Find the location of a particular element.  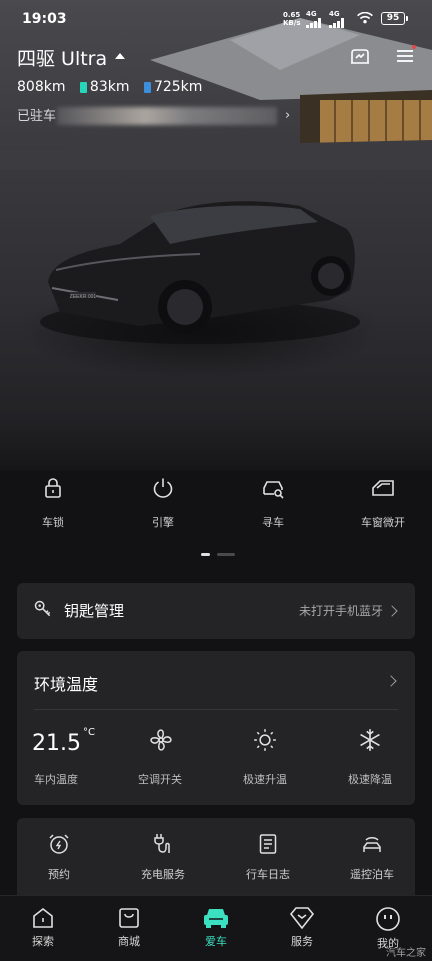

environment-card: 环境温度 21.5 °C 车内温度 空调开关 极速升温 极速降温 is located at coordinates (216, 728).